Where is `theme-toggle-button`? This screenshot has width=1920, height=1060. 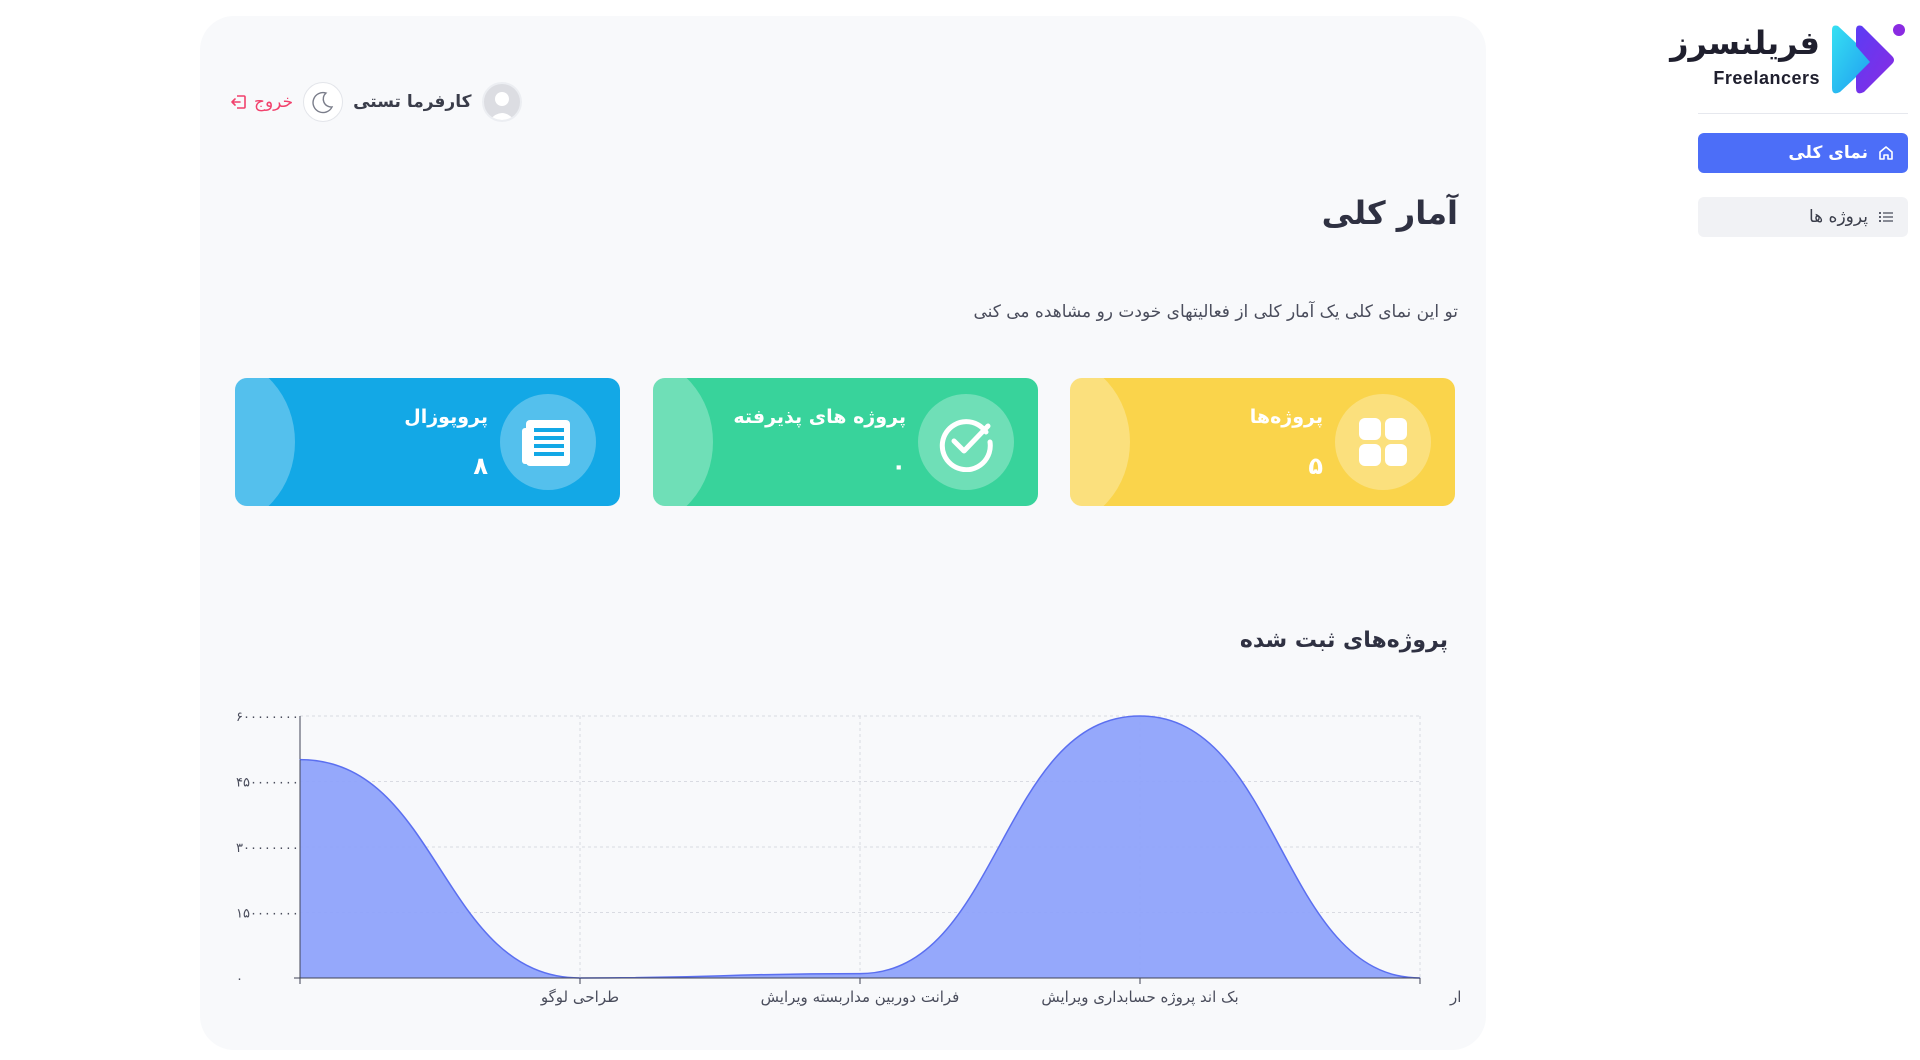 theme-toggle-button is located at coordinates (323, 102).